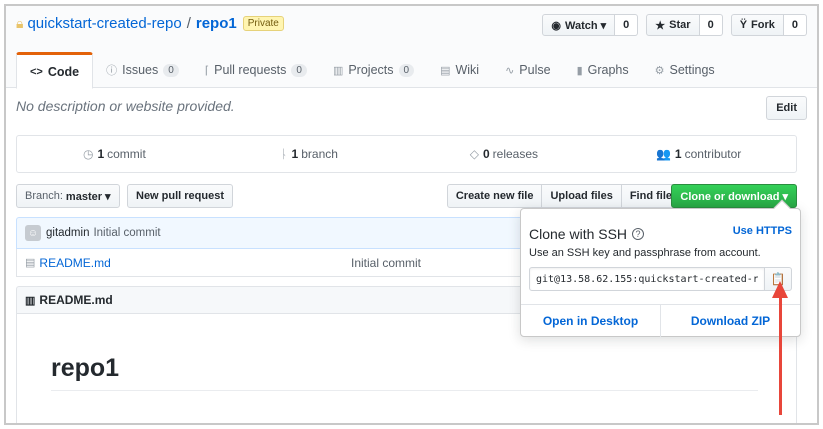 The height and width of the screenshot is (429, 823). What do you see at coordinates (591, 321) in the screenshot?
I see `open-in-desktop-button: Open in Desktop` at bounding box center [591, 321].